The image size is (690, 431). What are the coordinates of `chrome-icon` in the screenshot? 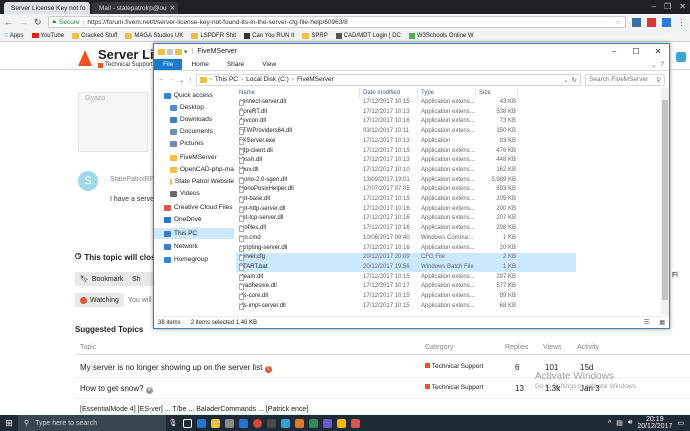 It's located at (257, 423).